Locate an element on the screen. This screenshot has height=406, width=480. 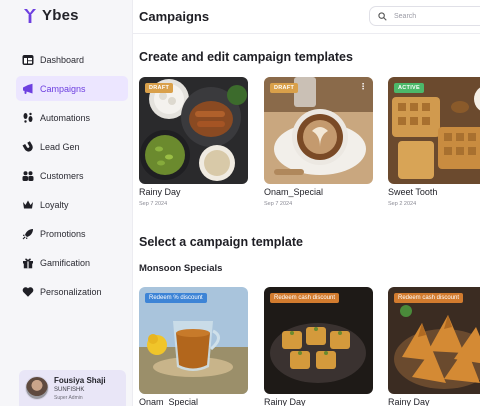
discount-tag: Redeem % discount is located at coordinates (176, 298).